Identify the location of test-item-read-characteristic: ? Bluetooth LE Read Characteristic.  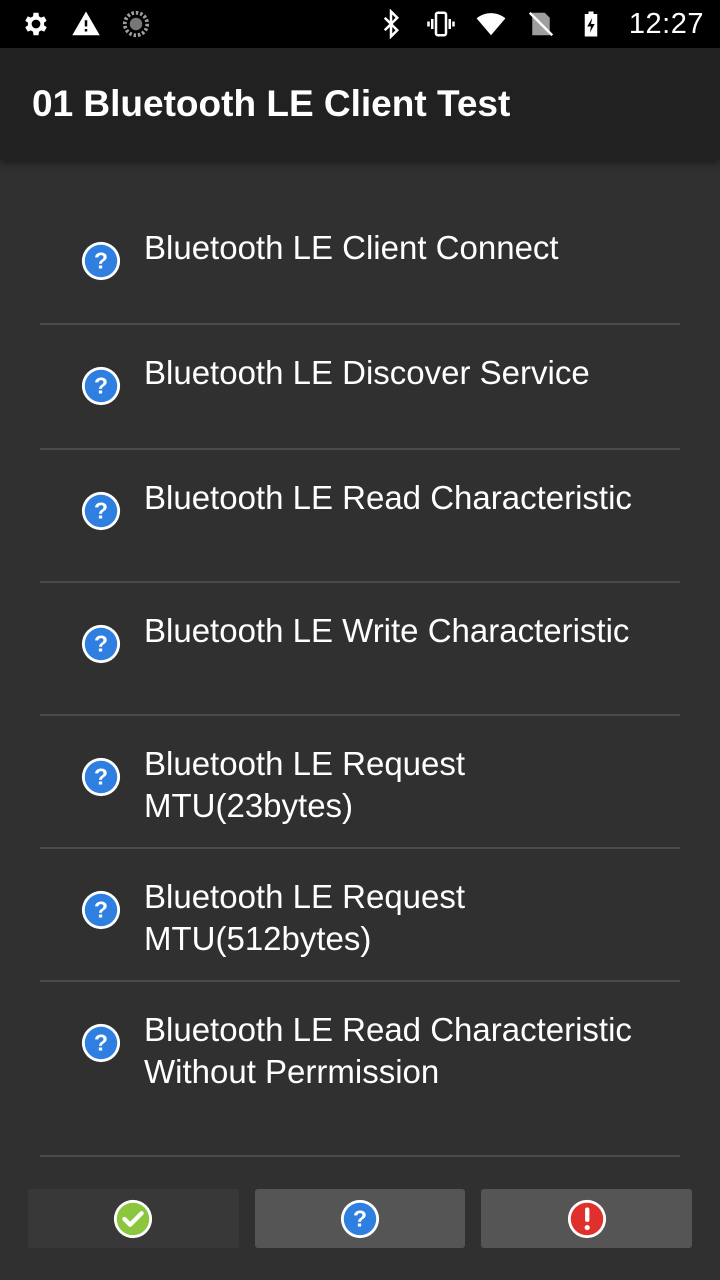
(360, 516).